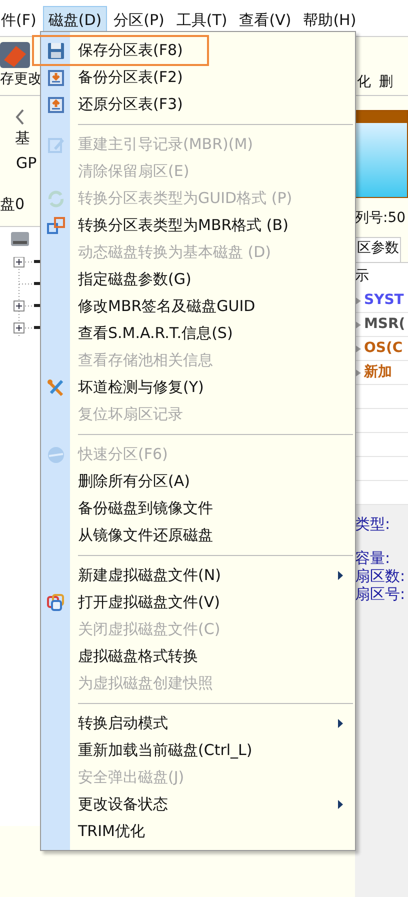  Describe the element at coordinates (201, 20) in the screenshot. I see `menu-bar-item: 工具(T)` at that location.